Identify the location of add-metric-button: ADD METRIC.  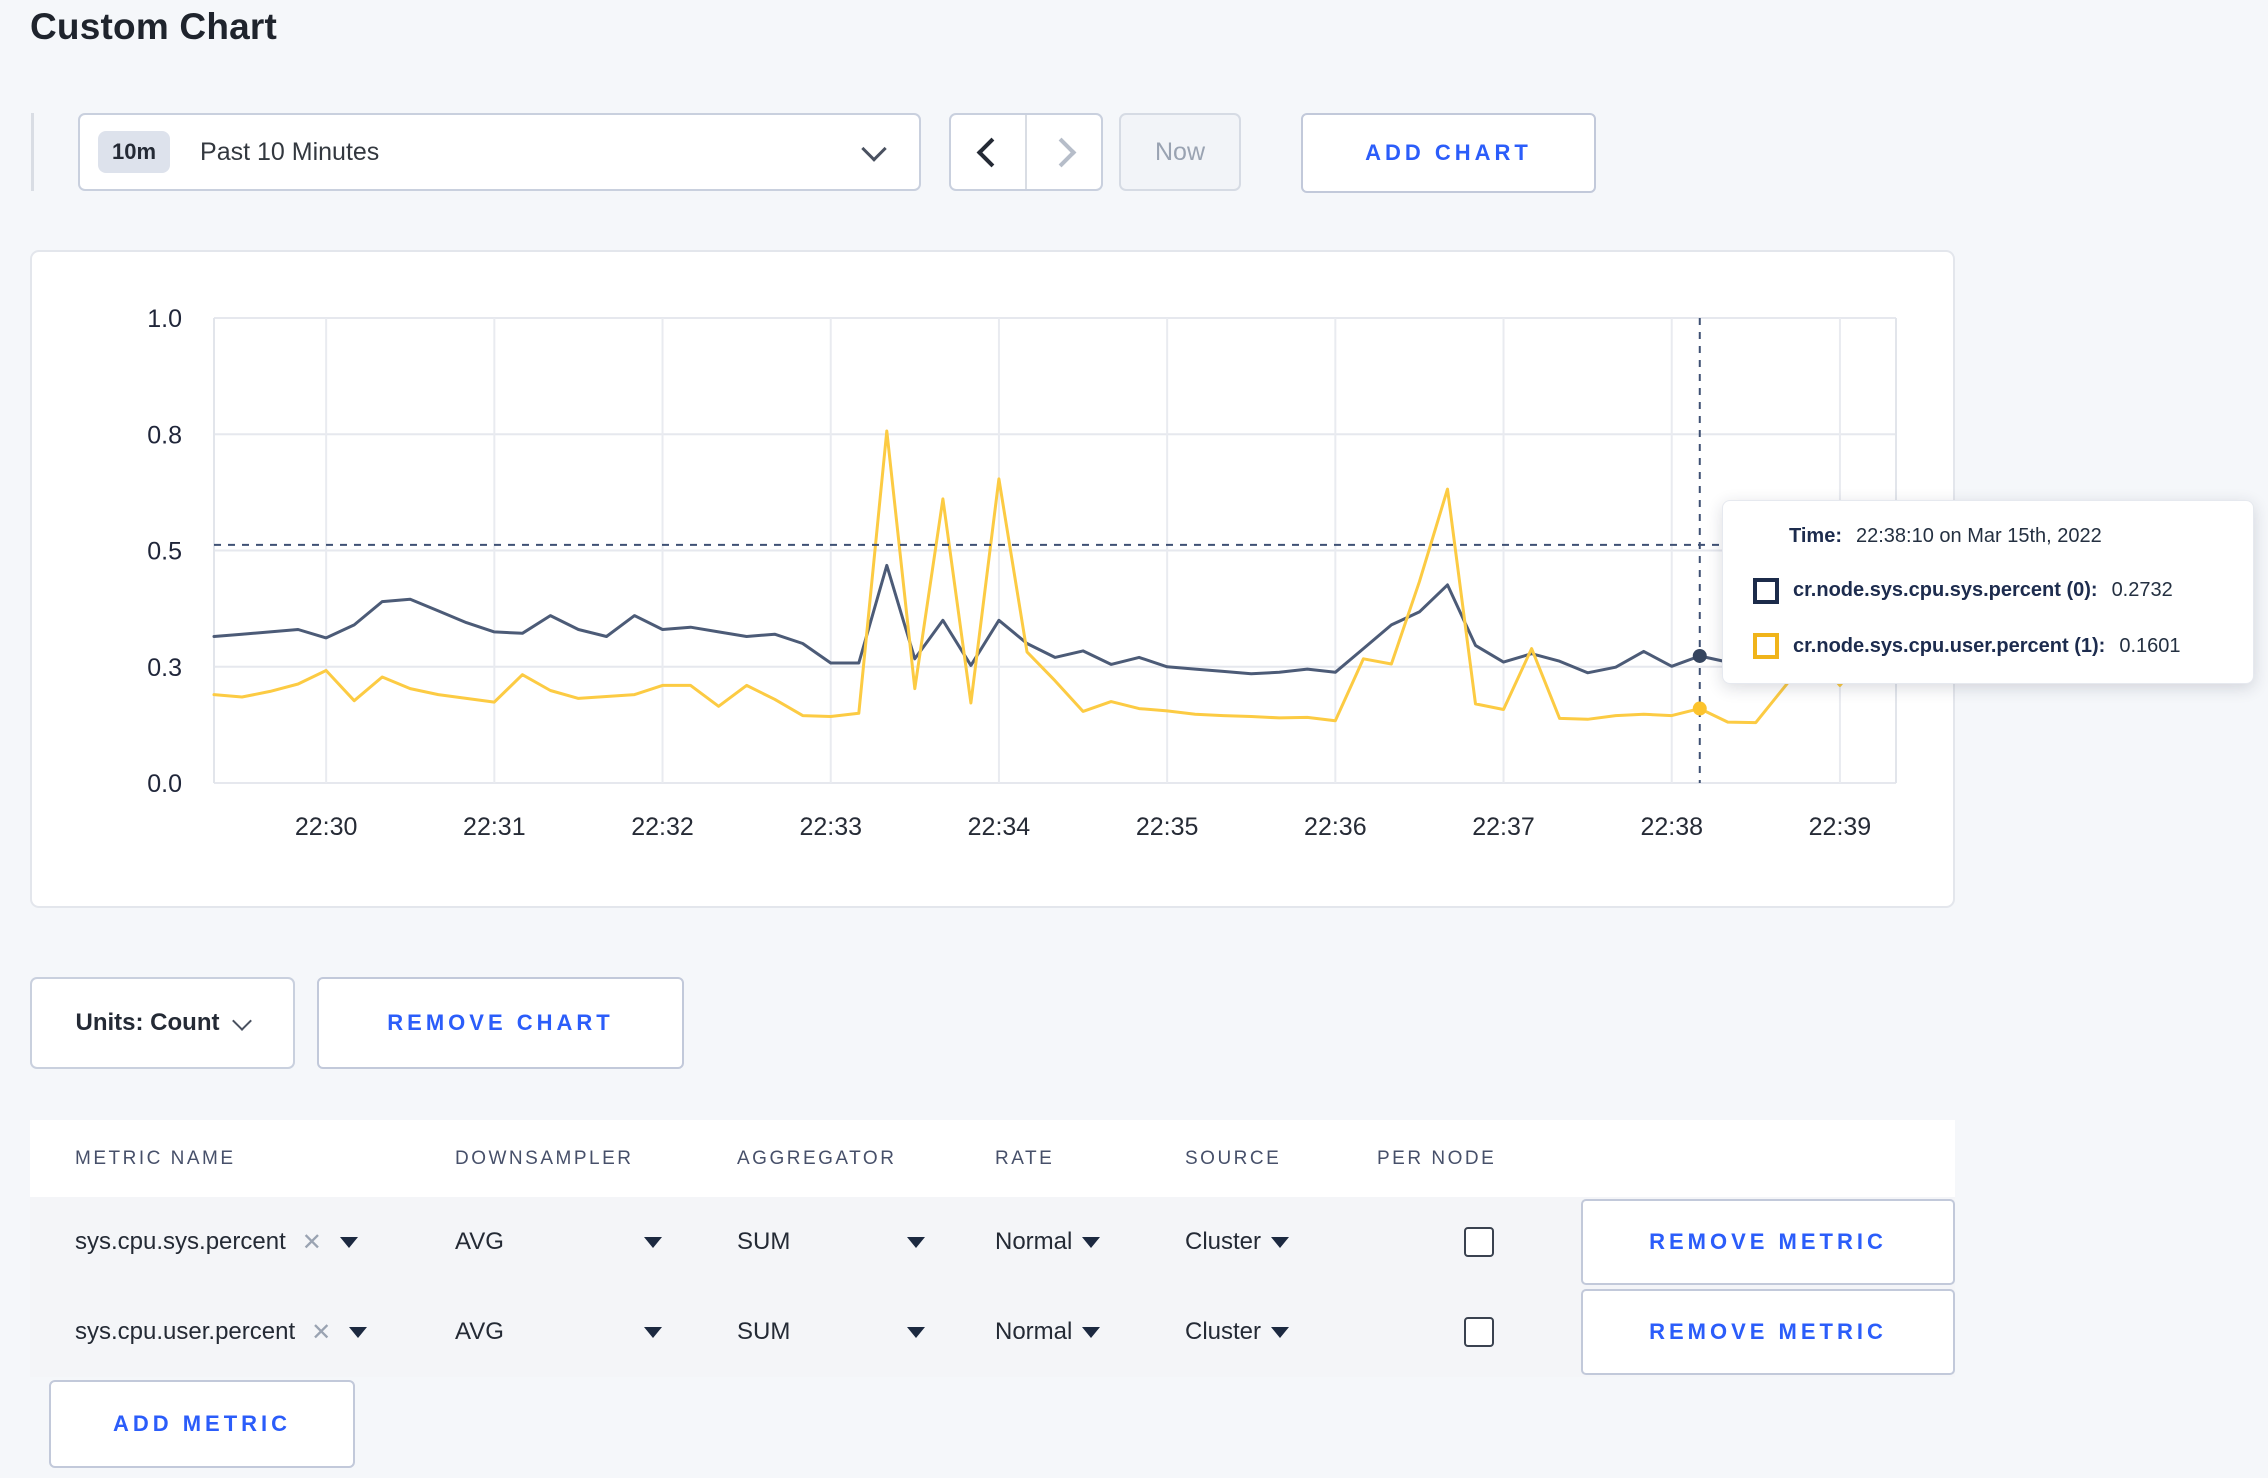
(202, 1424).